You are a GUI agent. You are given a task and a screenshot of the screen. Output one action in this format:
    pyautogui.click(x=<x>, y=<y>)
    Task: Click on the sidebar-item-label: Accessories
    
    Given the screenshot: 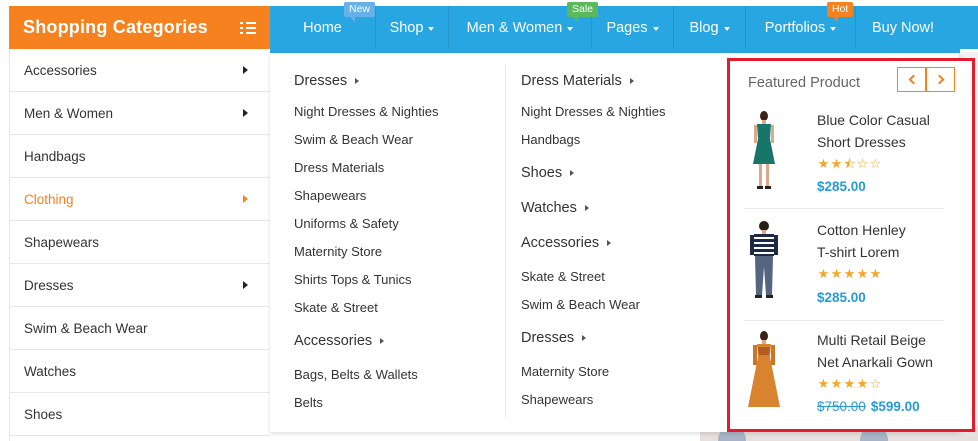 What is the action you would take?
    pyautogui.click(x=60, y=70)
    